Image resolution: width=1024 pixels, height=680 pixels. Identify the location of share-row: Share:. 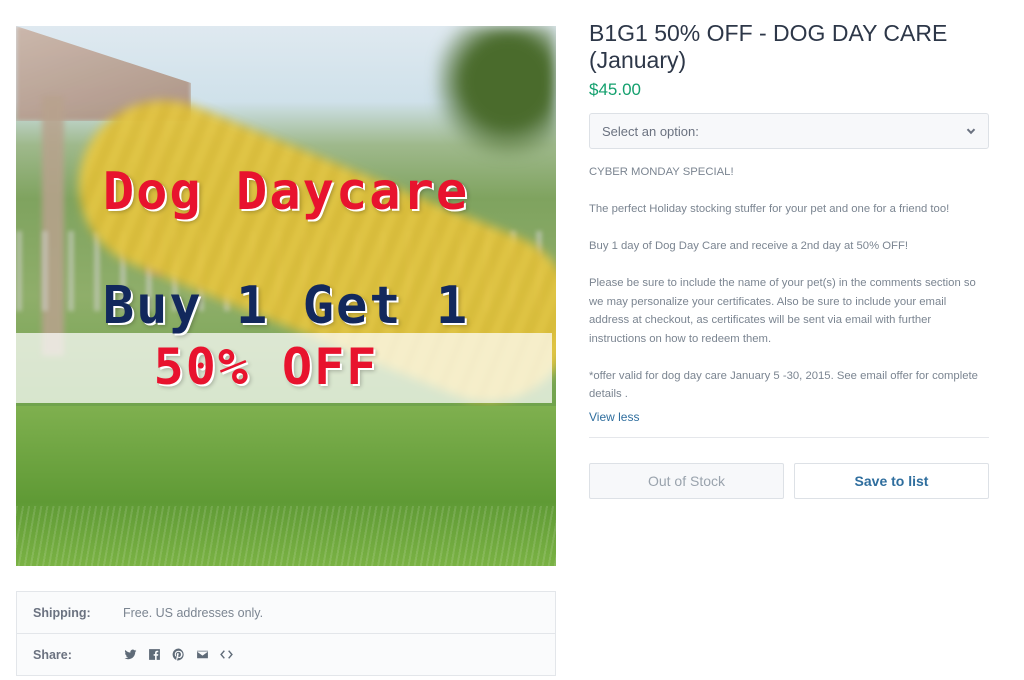
(286, 654).